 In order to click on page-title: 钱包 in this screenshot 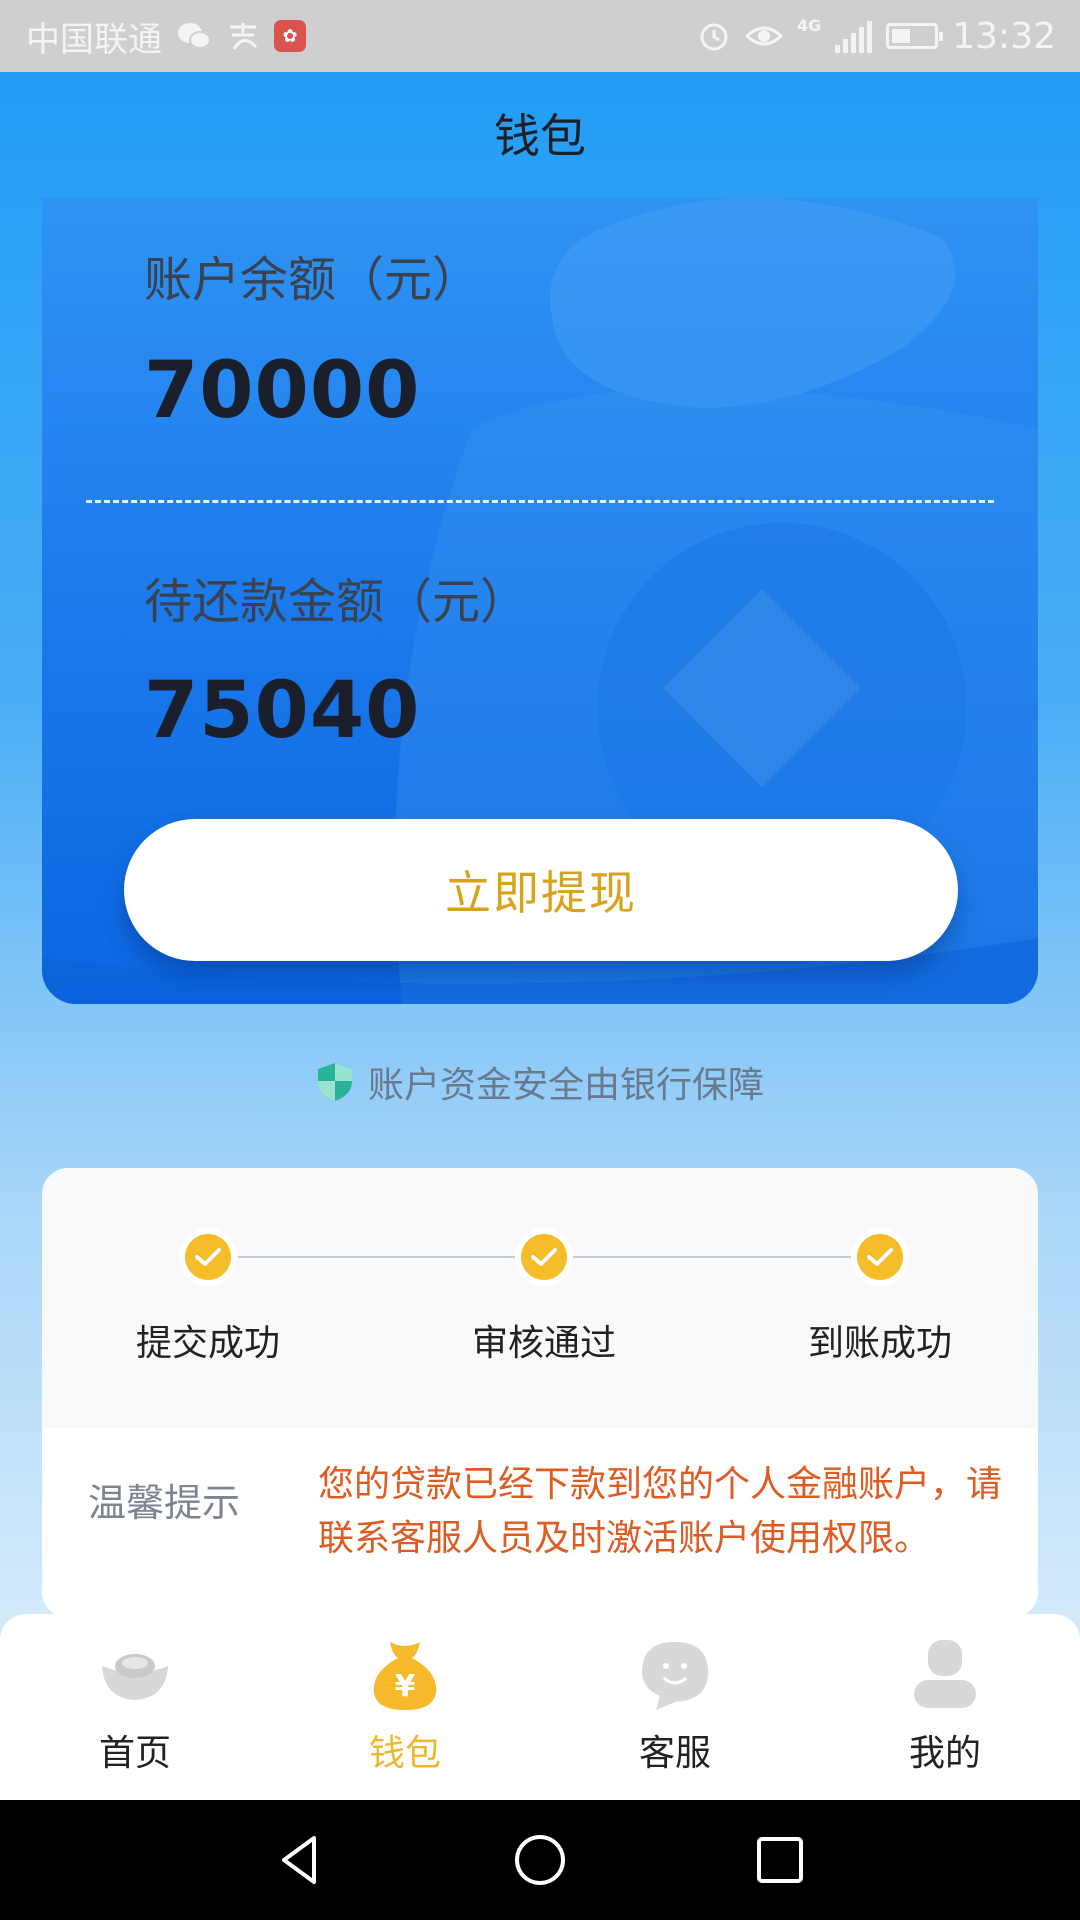, I will do `click(540, 136)`.